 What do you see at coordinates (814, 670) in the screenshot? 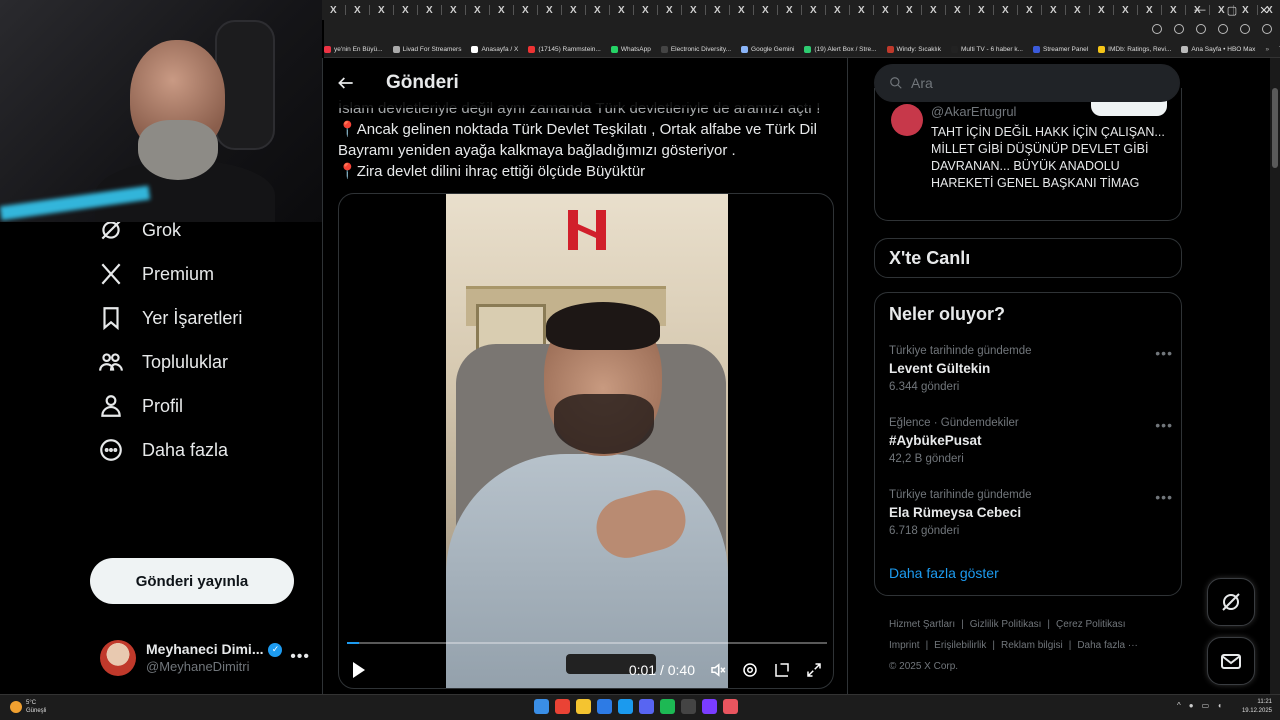
I see `fullscreen-icon` at bounding box center [814, 670].